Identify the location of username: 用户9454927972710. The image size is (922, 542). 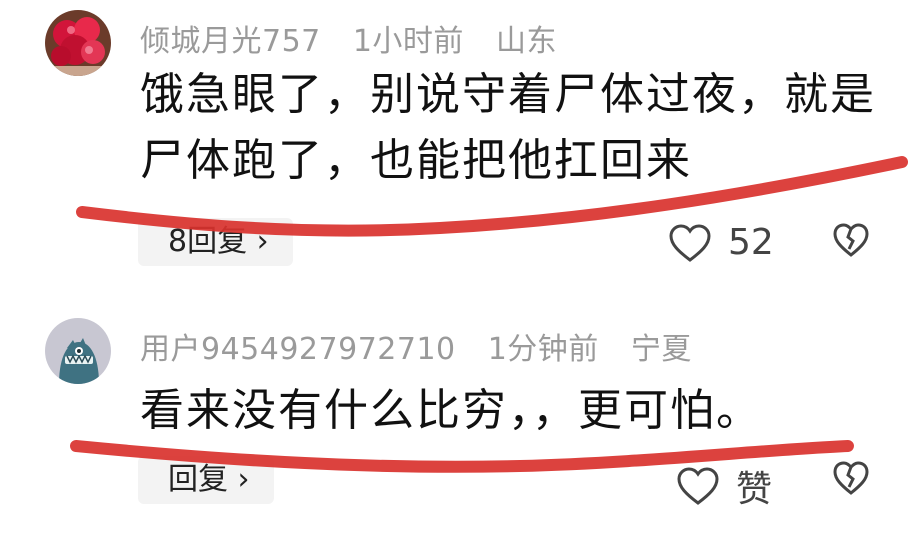
(298, 349).